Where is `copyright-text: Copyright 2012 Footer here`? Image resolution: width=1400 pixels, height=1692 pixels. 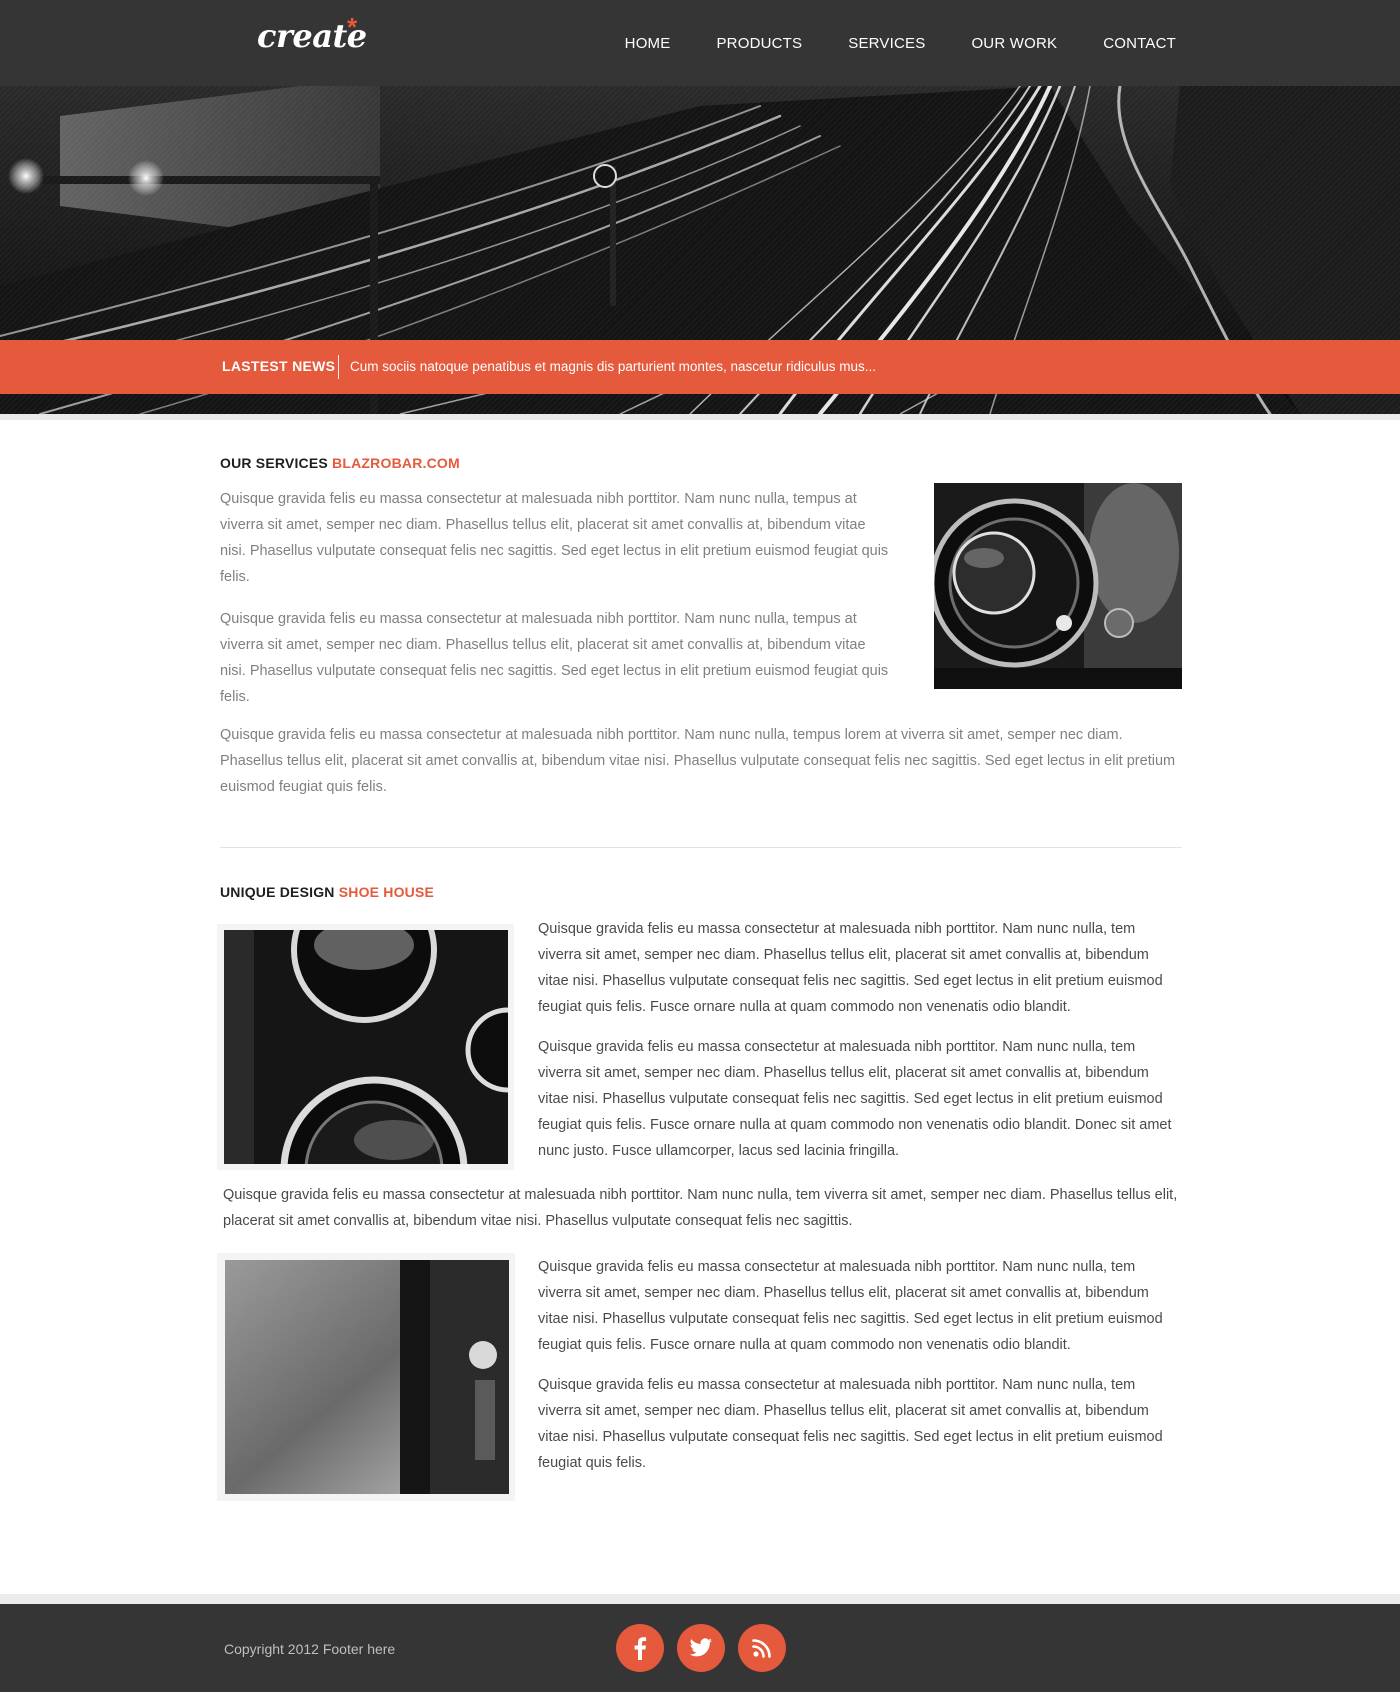
copyright-text: Copyright 2012 Footer here is located at coordinates (310, 1649).